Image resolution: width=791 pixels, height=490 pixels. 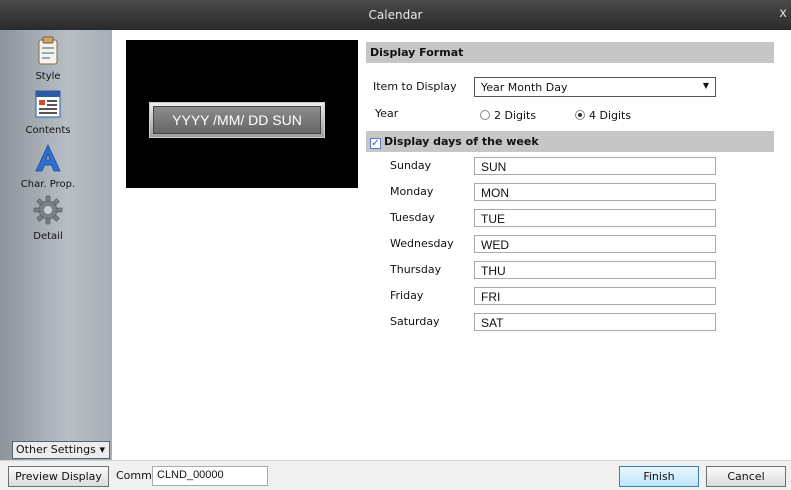 What do you see at coordinates (595, 244) in the screenshot?
I see `wednesday-input: WED` at bounding box center [595, 244].